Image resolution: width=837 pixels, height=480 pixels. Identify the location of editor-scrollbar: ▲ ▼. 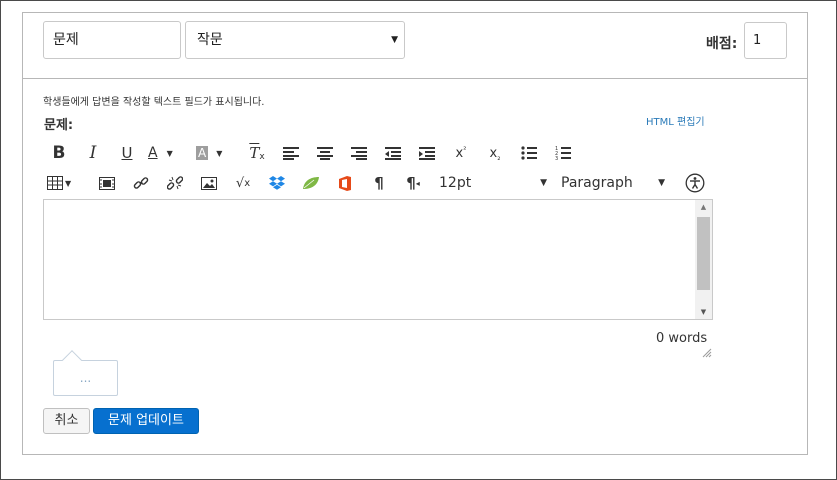
(703, 259).